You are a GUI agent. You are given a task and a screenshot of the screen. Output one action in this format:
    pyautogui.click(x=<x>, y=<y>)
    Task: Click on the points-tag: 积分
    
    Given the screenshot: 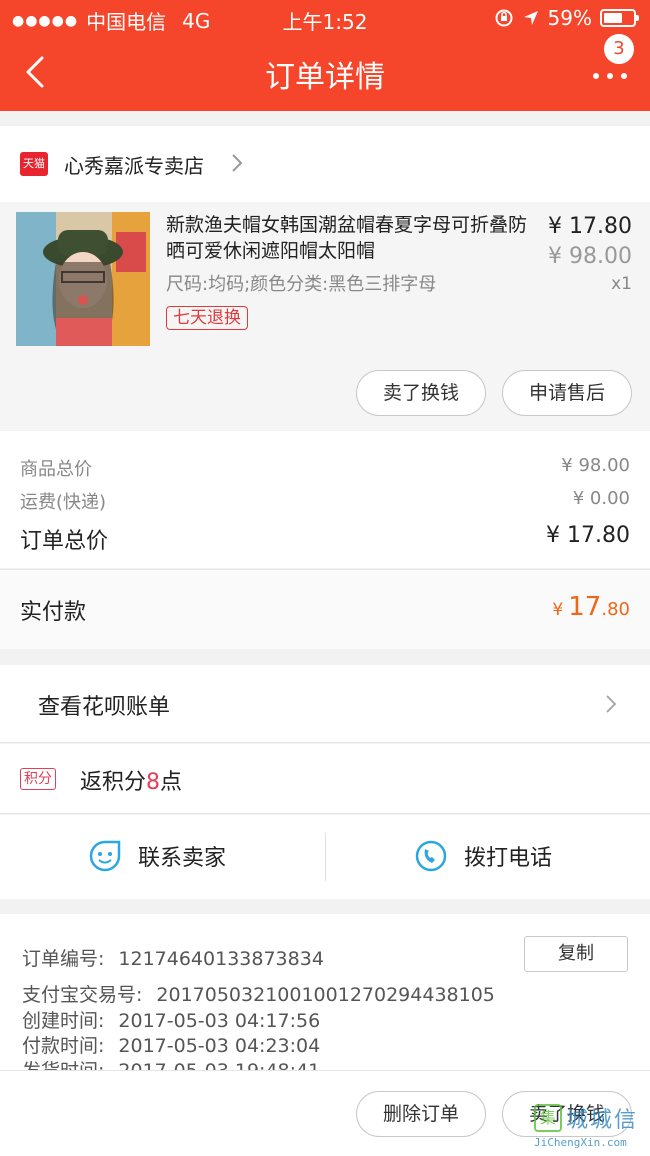 What is the action you would take?
    pyautogui.click(x=38, y=779)
    